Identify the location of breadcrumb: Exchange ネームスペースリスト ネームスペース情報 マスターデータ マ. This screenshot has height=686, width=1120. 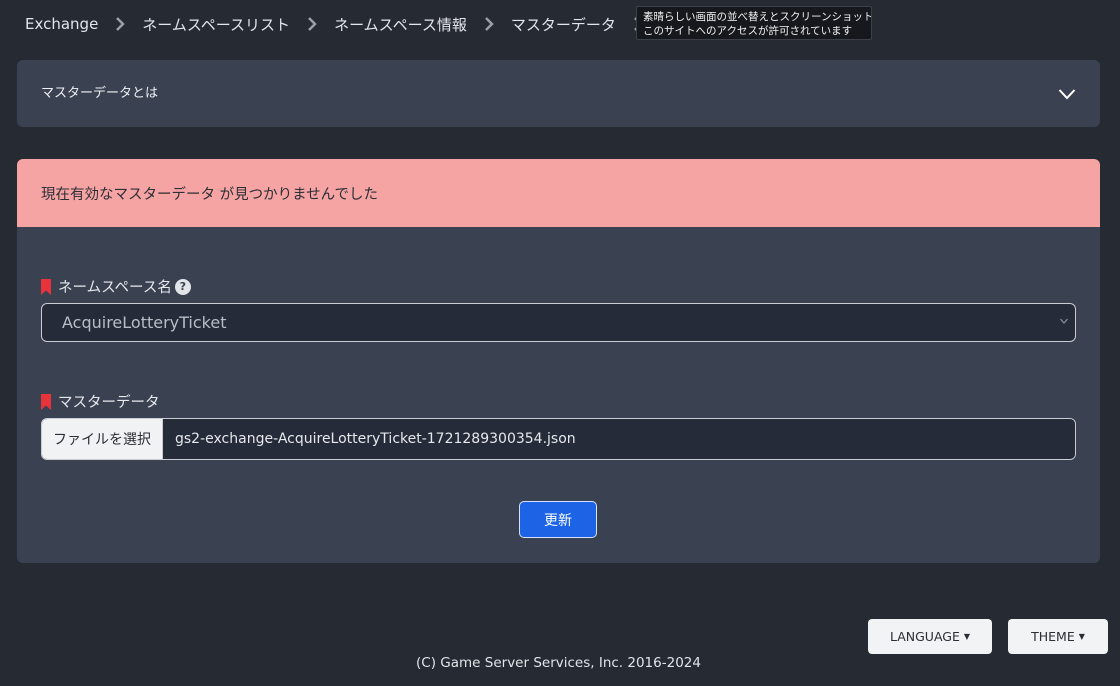
(350, 24).